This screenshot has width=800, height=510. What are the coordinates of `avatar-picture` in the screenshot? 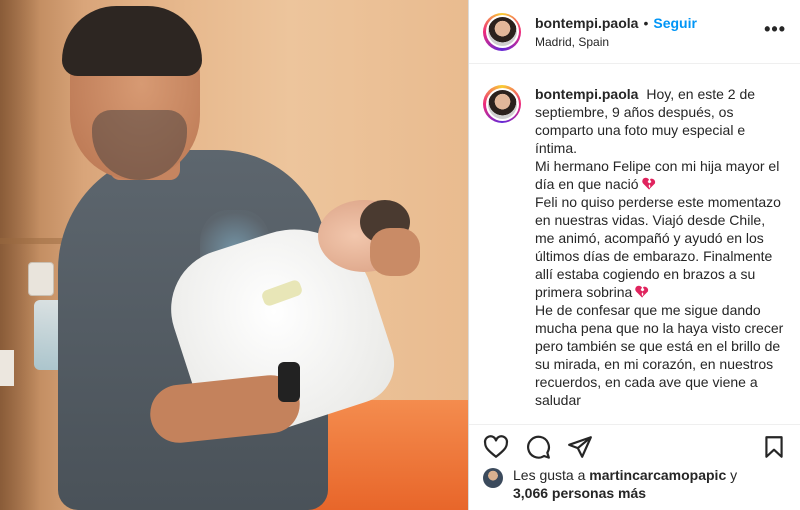 It's located at (502, 31).